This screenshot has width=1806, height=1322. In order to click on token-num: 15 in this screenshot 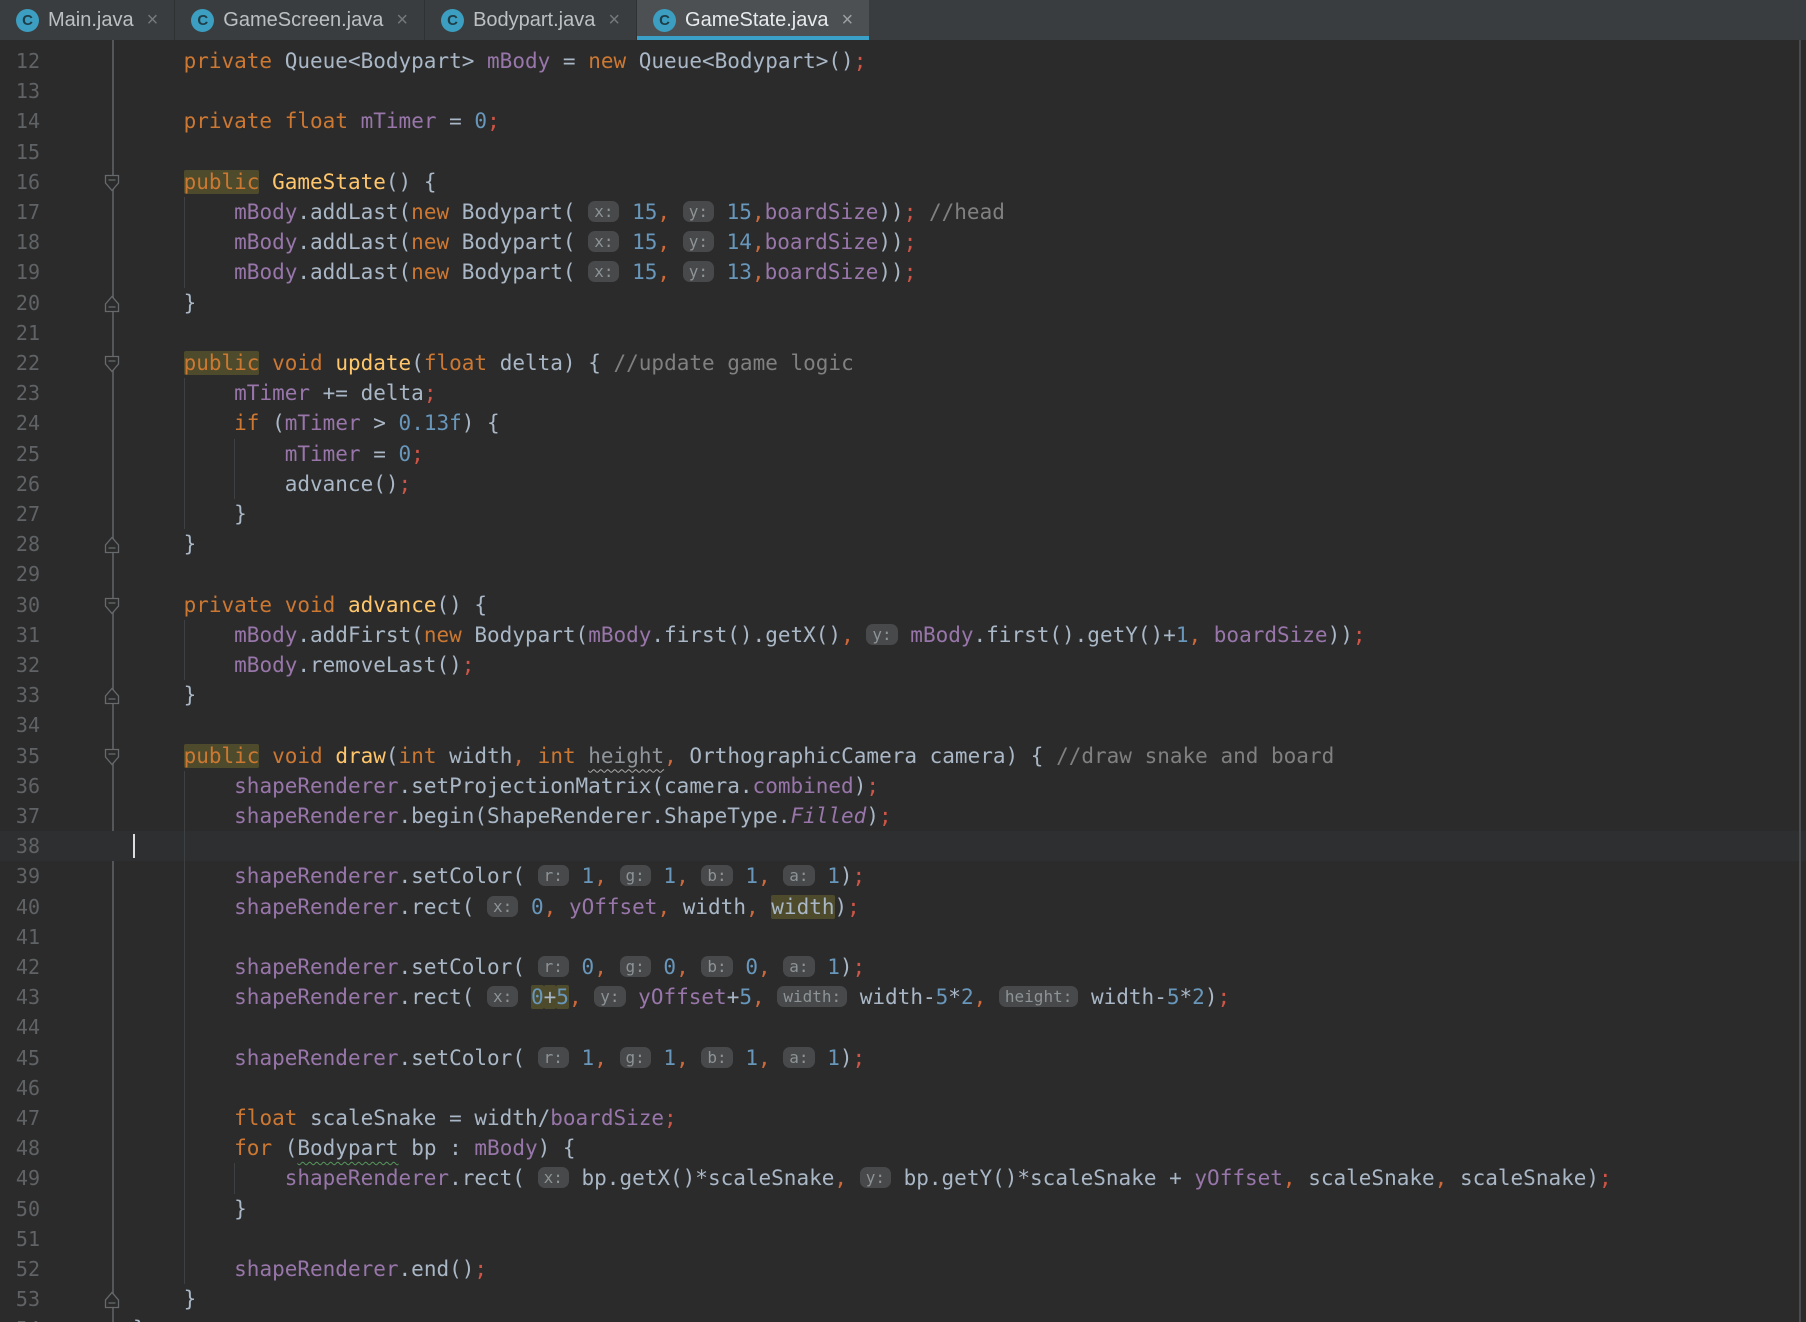, I will do `click(739, 212)`.